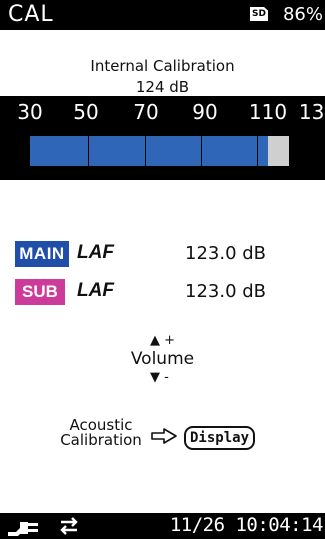 This screenshot has height=539, width=325. I want to click on volume-label: Volume, so click(162, 359).